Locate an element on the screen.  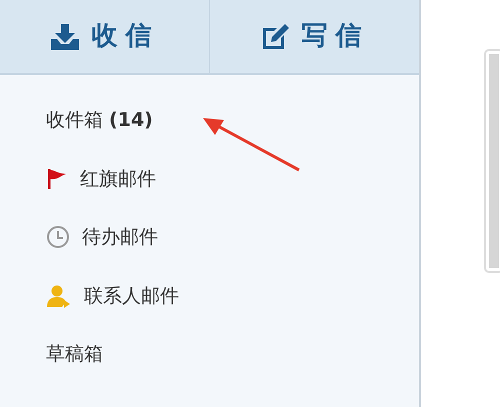
flag-icon is located at coordinates (57, 179).